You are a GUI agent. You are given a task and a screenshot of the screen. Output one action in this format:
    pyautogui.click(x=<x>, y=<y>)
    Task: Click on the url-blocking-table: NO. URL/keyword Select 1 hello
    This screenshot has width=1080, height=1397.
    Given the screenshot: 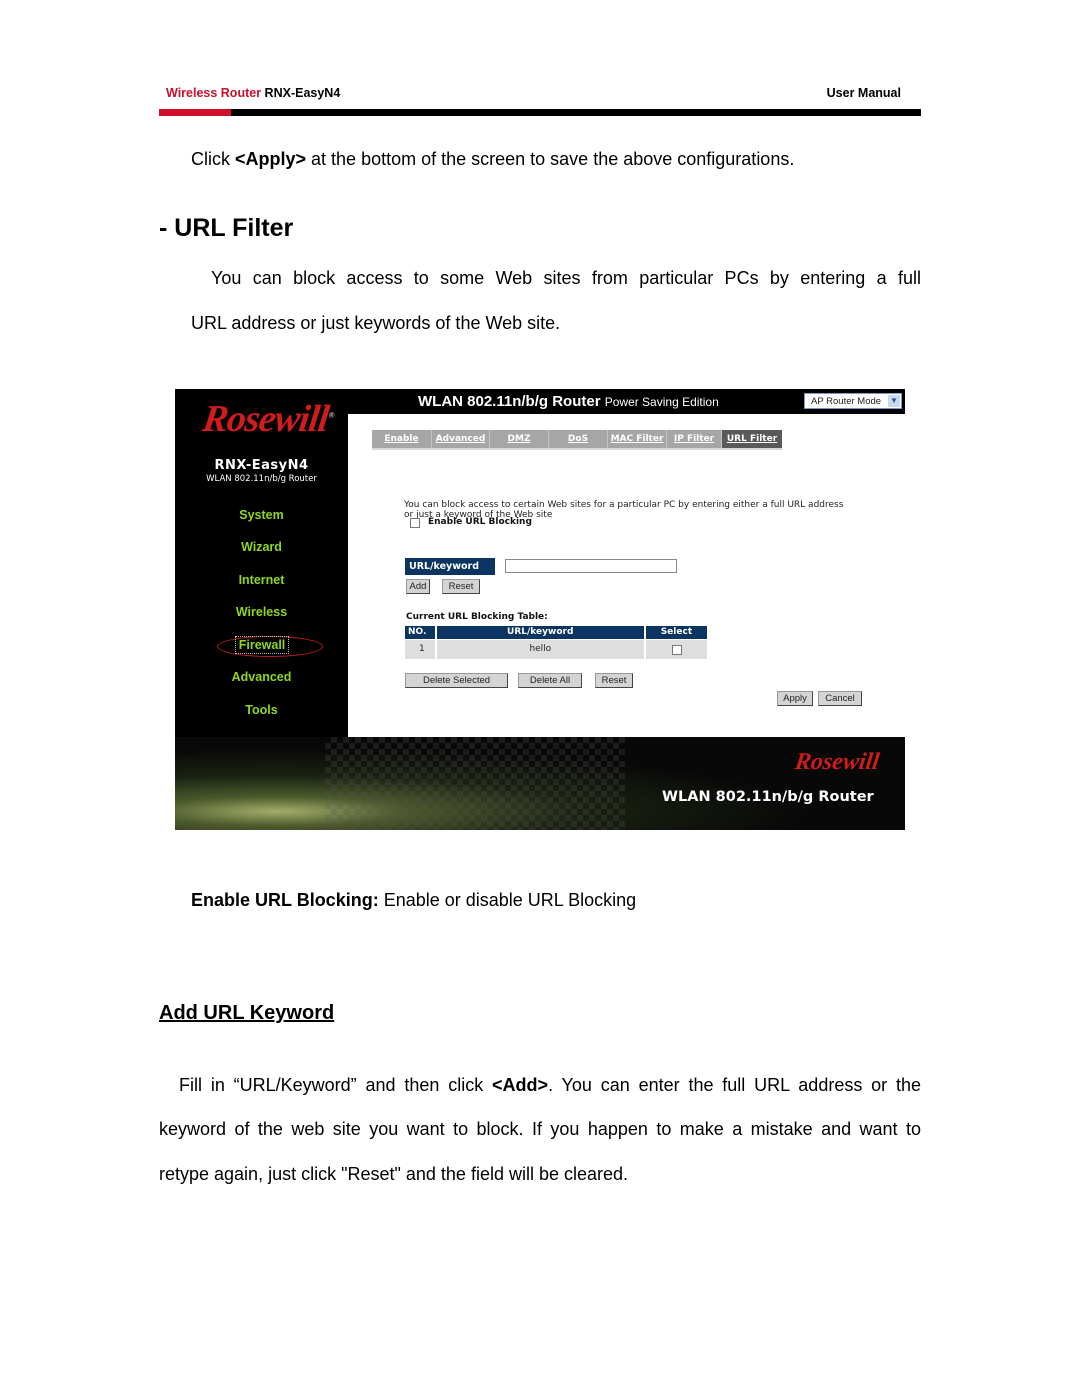 What is the action you would take?
    pyautogui.click(x=556, y=642)
    